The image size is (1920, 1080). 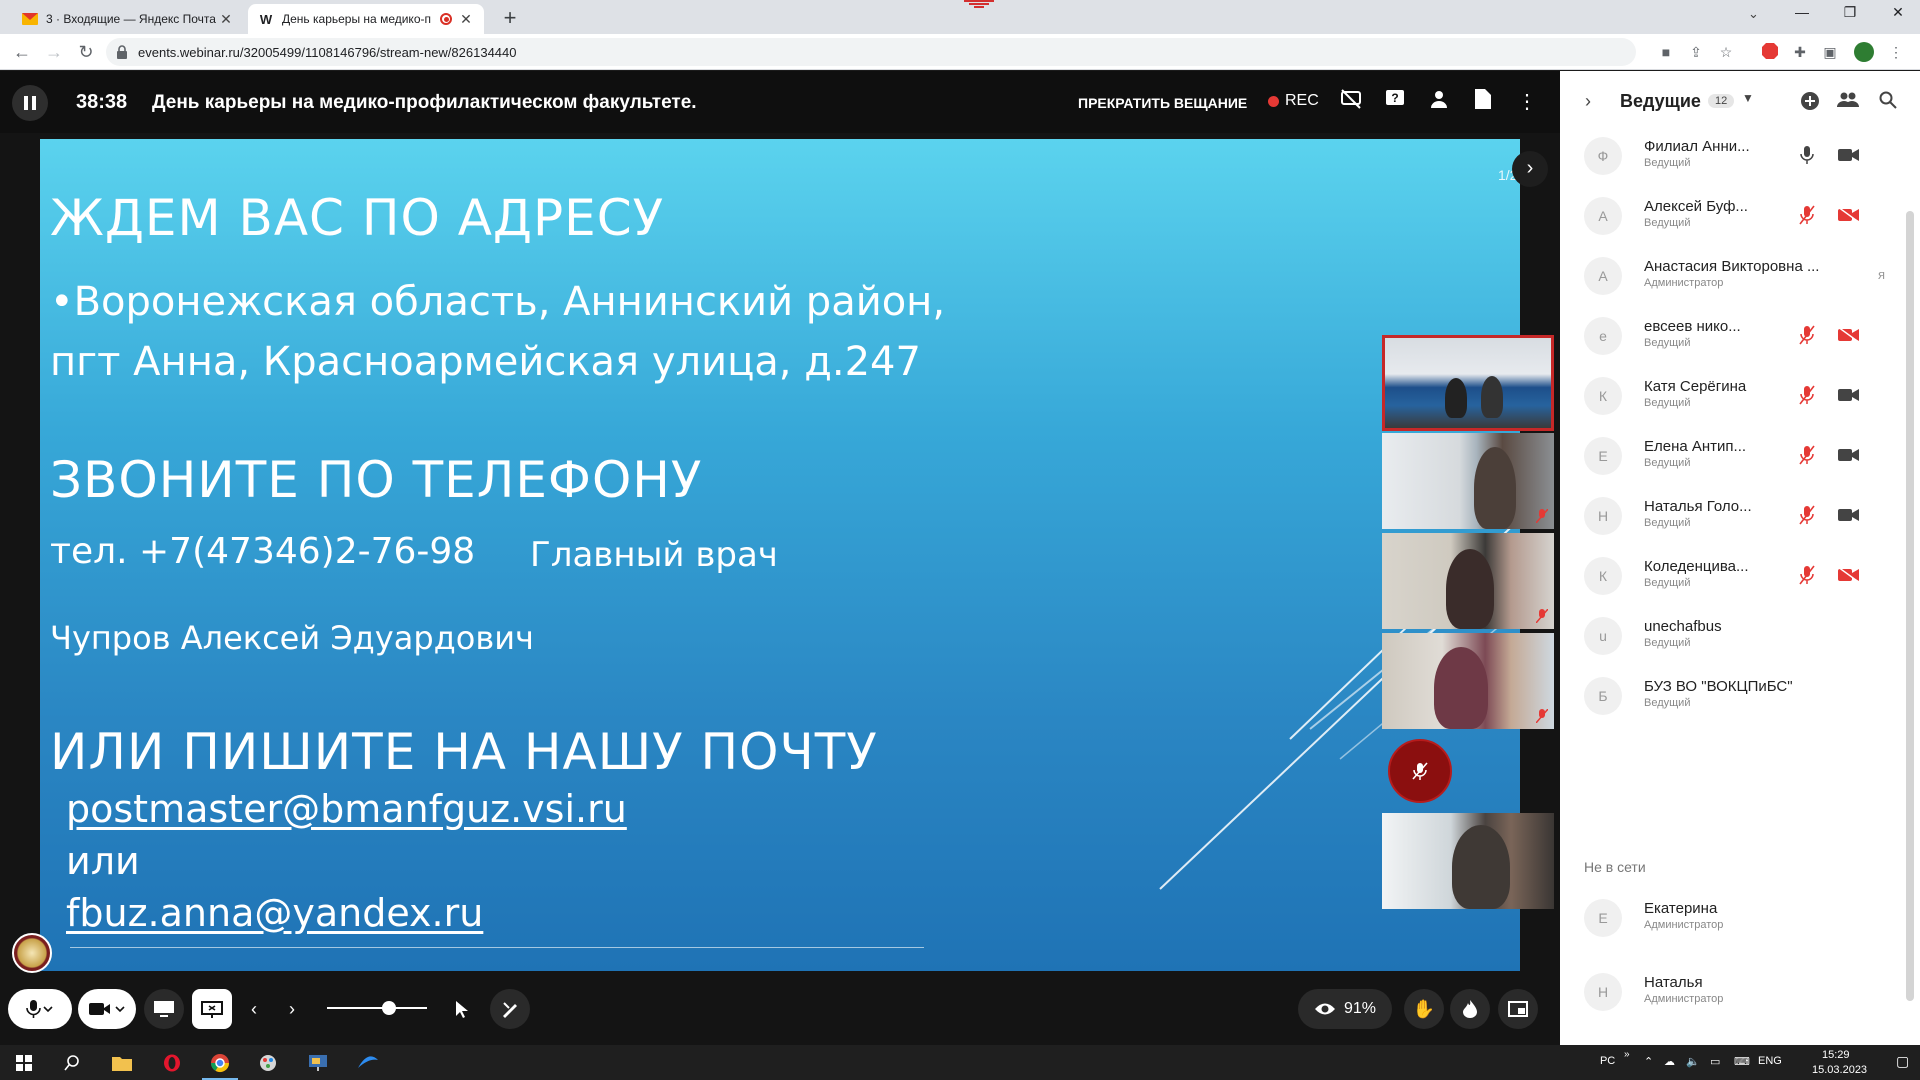 I want to click on profile-avatar, so click(x=1864, y=52).